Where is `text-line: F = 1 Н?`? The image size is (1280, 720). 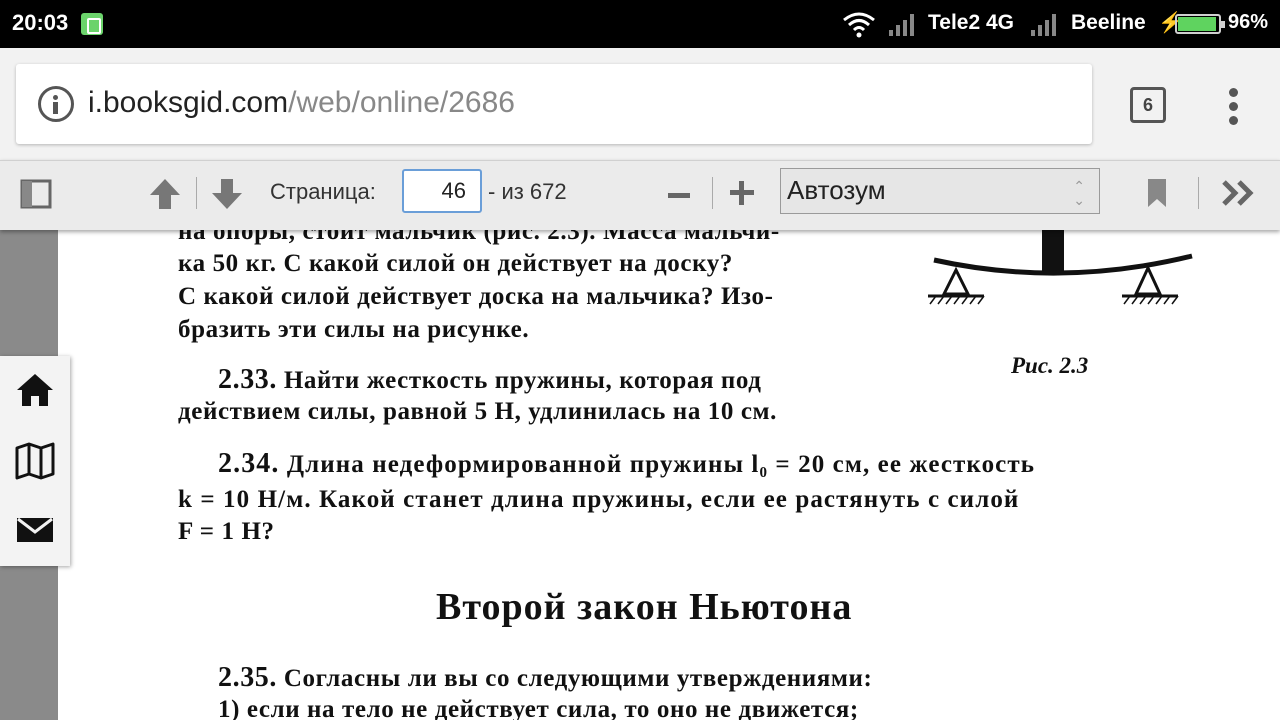
text-line: F = 1 Н? is located at coordinates (226, 531).